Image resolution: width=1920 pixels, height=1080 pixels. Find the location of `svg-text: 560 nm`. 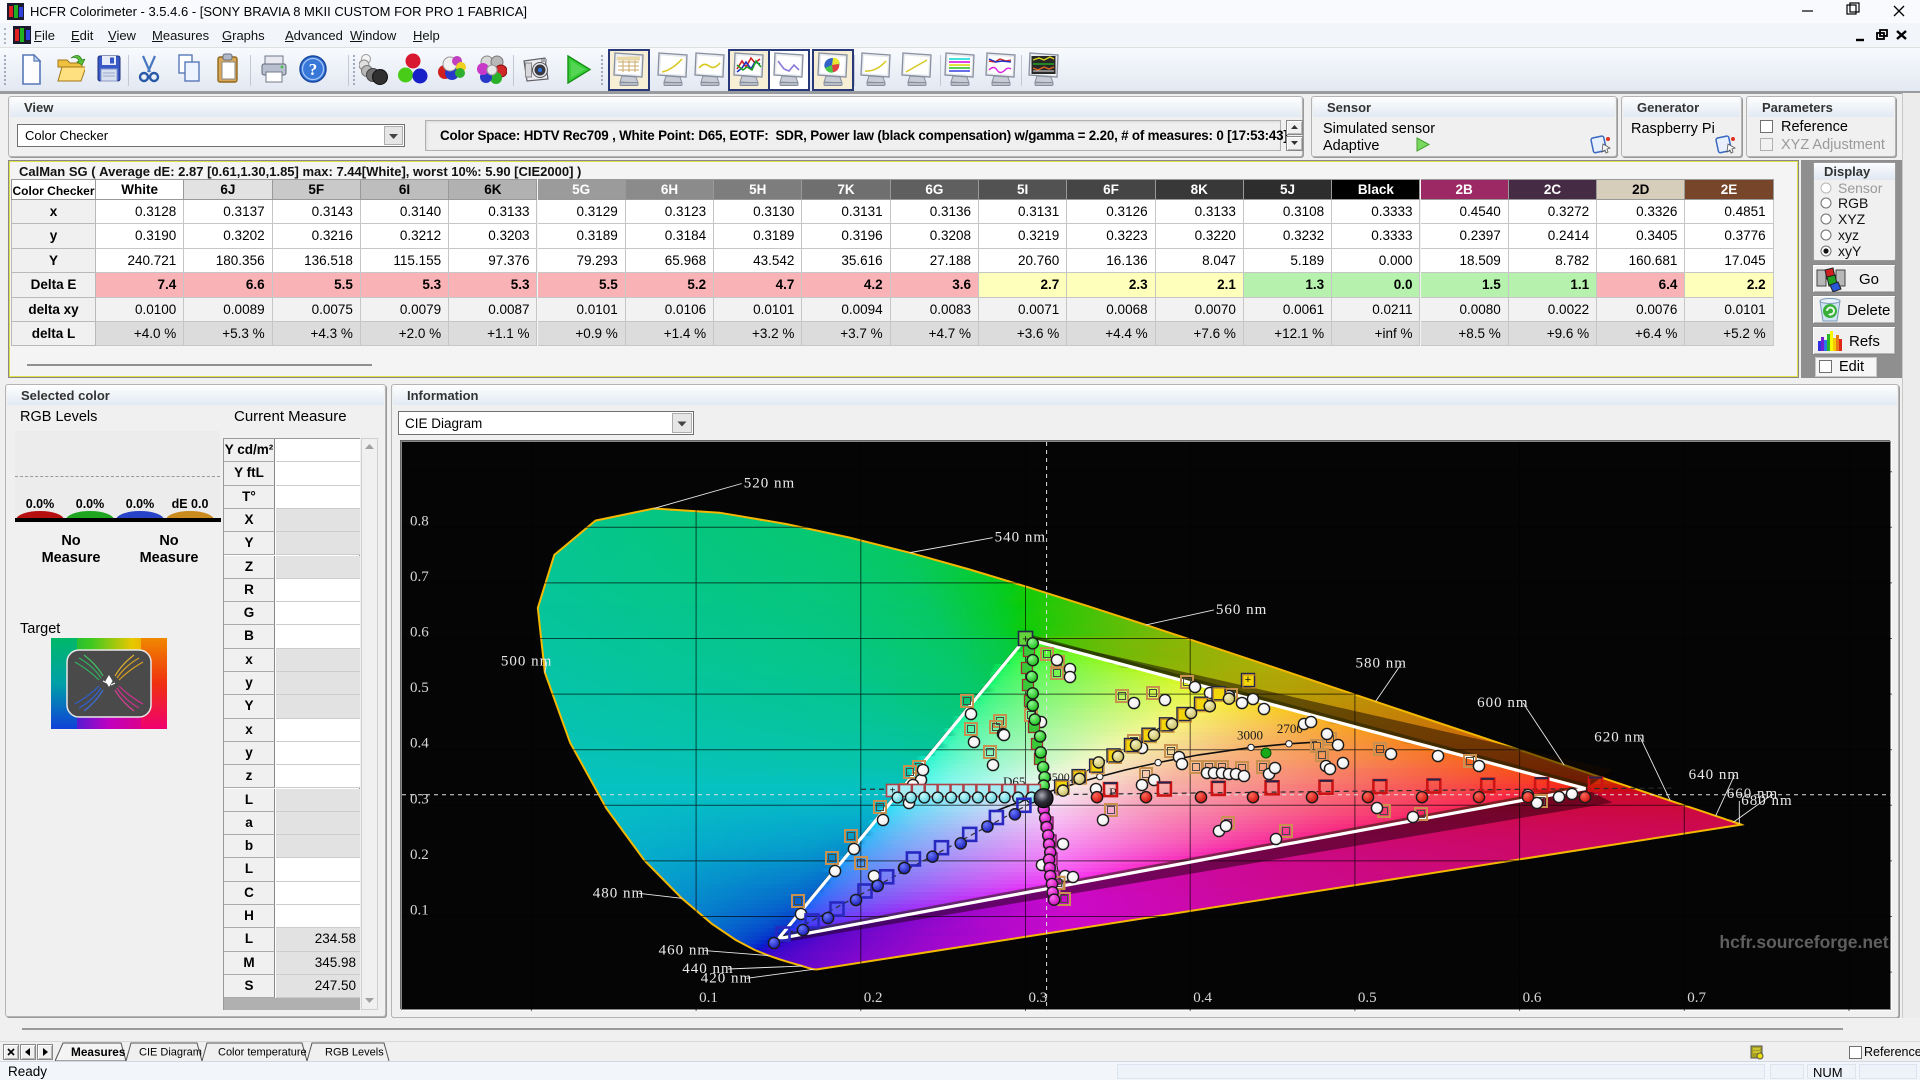

svg-text: 560 nm is located at coordinates (1241, 610).